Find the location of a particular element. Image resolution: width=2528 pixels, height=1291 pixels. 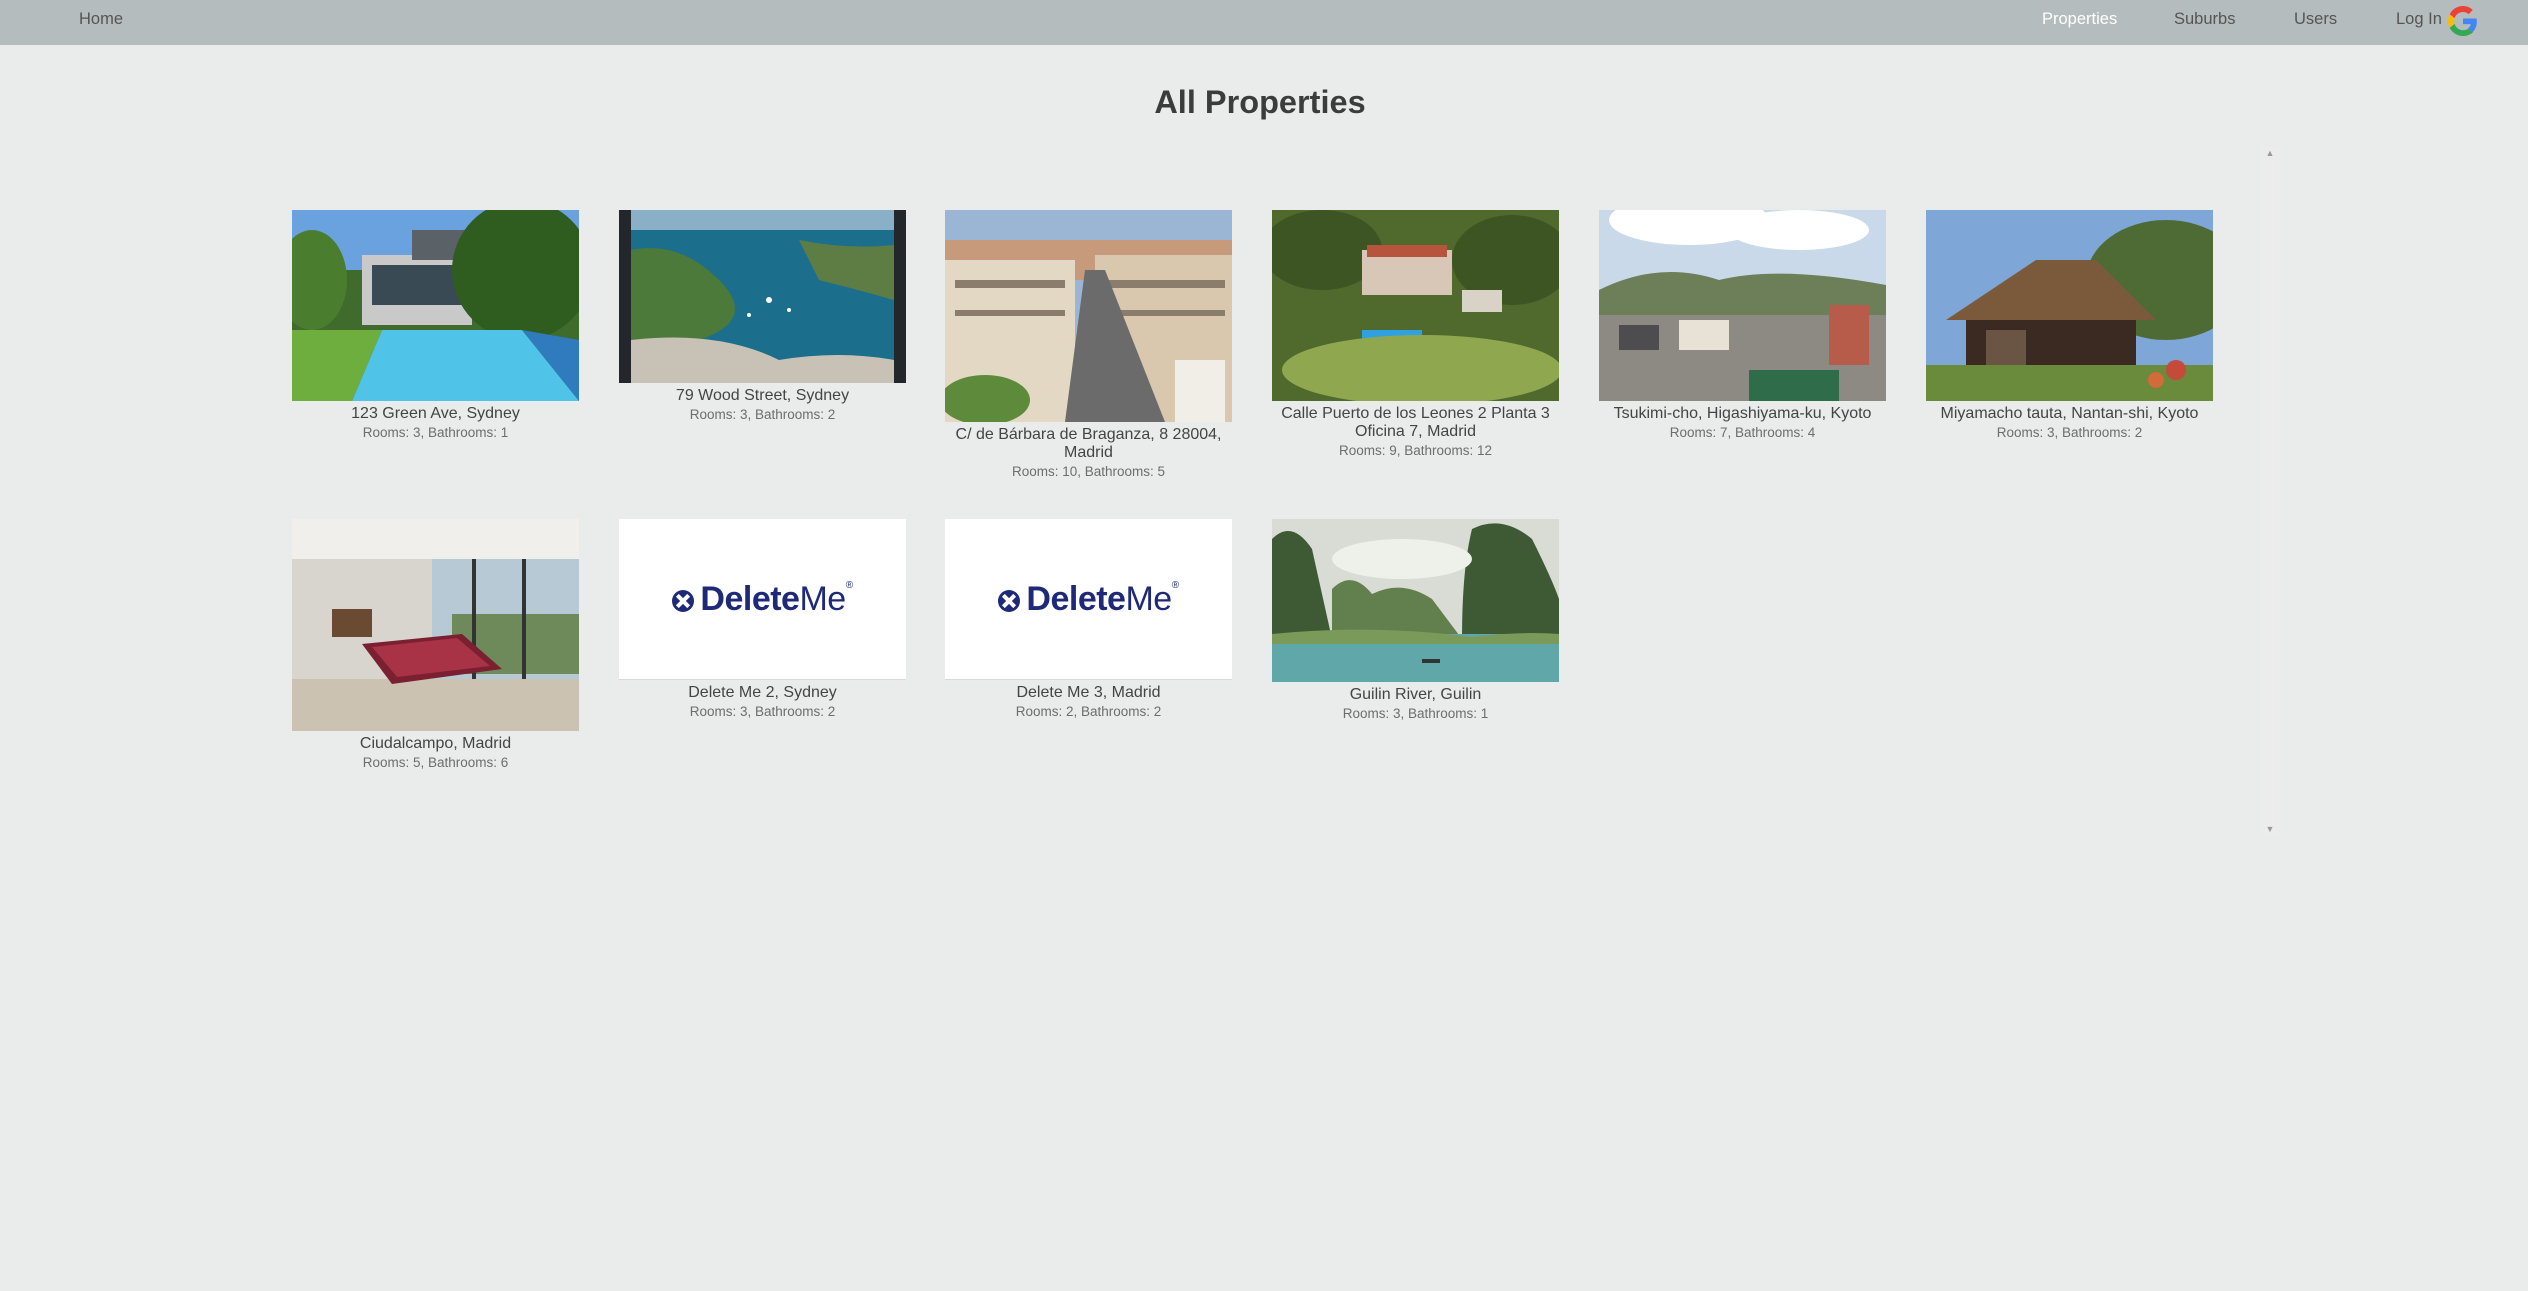

property-details: Rooms: 7, Bathrooms: 4 is located at coordinates (1742, 432).